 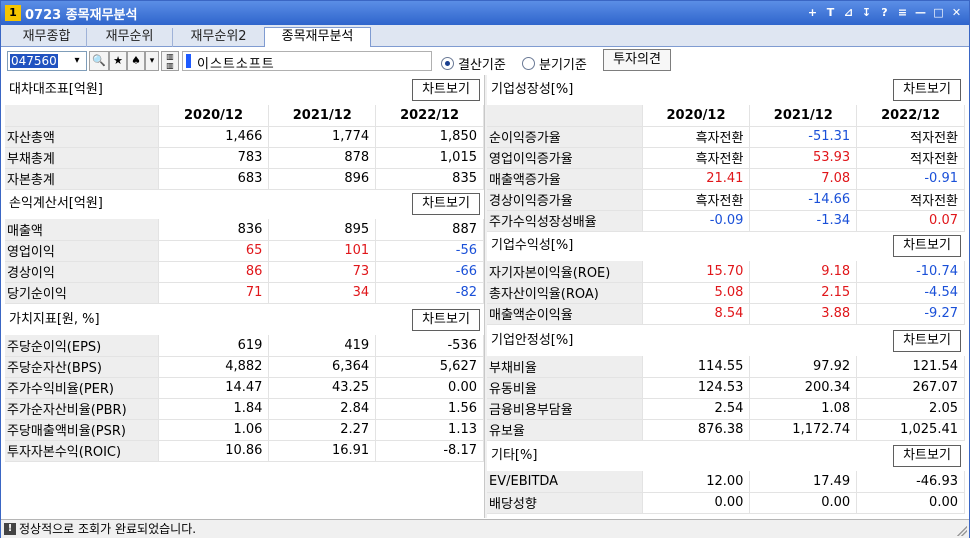 I want to click on table-row: 투자자본수익(ROIC) 10.86 16.91 -8.17, so click(x=244, y=451).